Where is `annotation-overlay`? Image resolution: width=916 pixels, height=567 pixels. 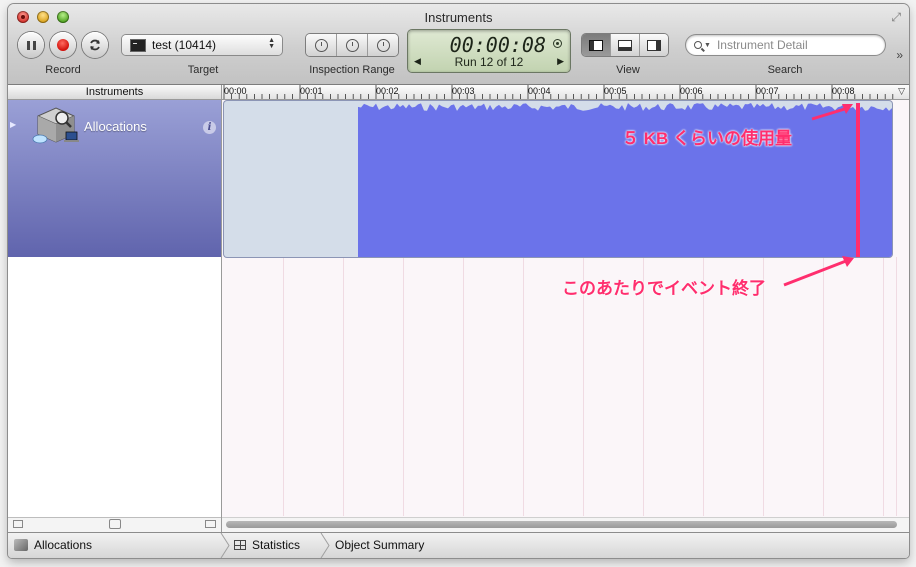
annotation-overlay is located at coordinates (821, 195).